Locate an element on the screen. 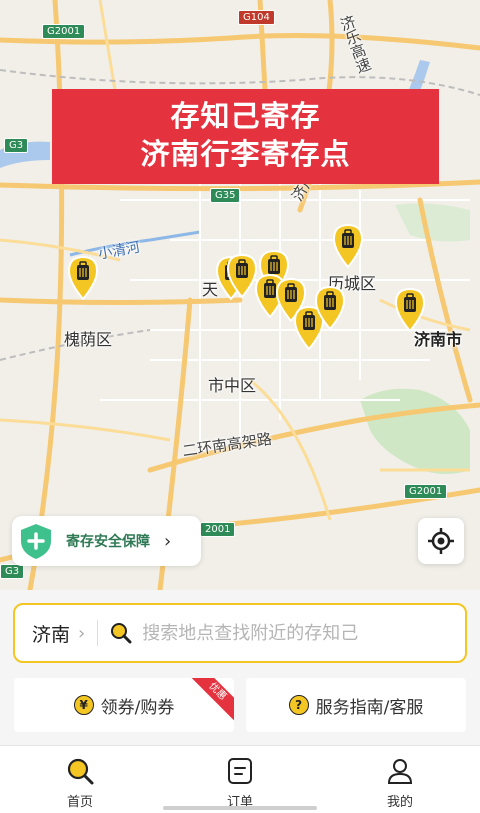 The width and height of the screenshot is (480, 813). guide-label: 服务指南/客服 is located at coordinates (369, 707).